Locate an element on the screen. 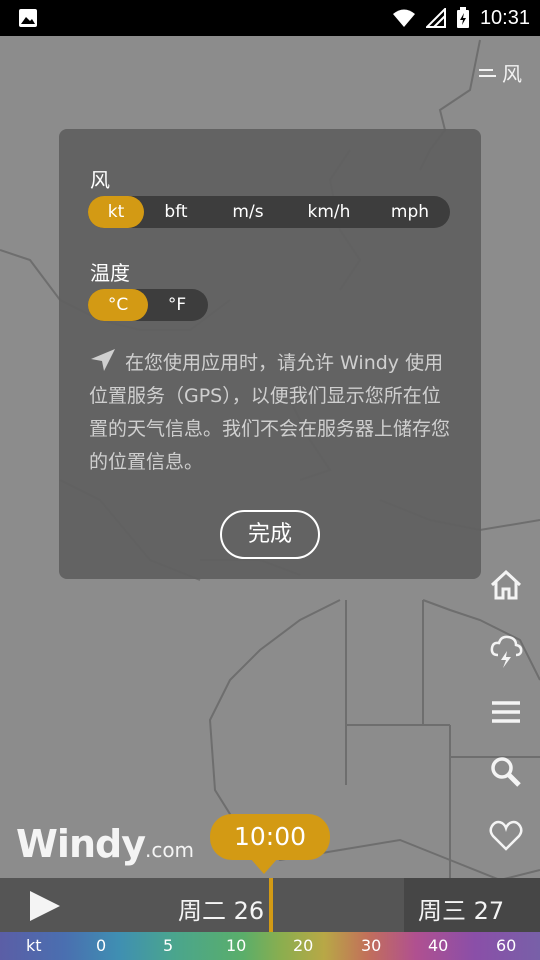  legend-tick: 10 is located at coordinates (236, 945).